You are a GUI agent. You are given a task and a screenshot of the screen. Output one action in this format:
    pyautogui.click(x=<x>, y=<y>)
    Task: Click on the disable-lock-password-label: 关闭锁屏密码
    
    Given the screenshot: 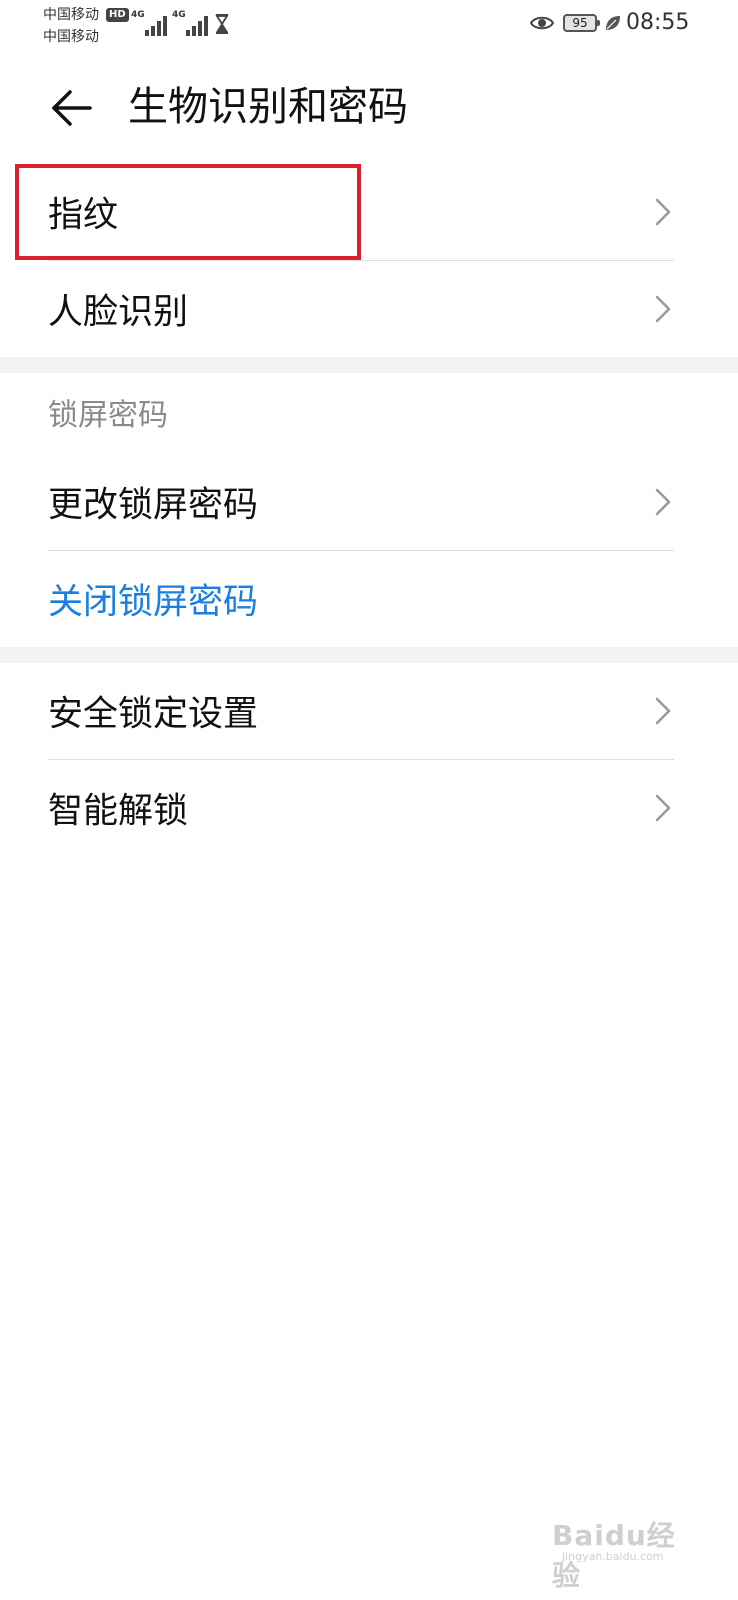 What is the action you would take?
    pyautogui.click(x=153, y=602)
    